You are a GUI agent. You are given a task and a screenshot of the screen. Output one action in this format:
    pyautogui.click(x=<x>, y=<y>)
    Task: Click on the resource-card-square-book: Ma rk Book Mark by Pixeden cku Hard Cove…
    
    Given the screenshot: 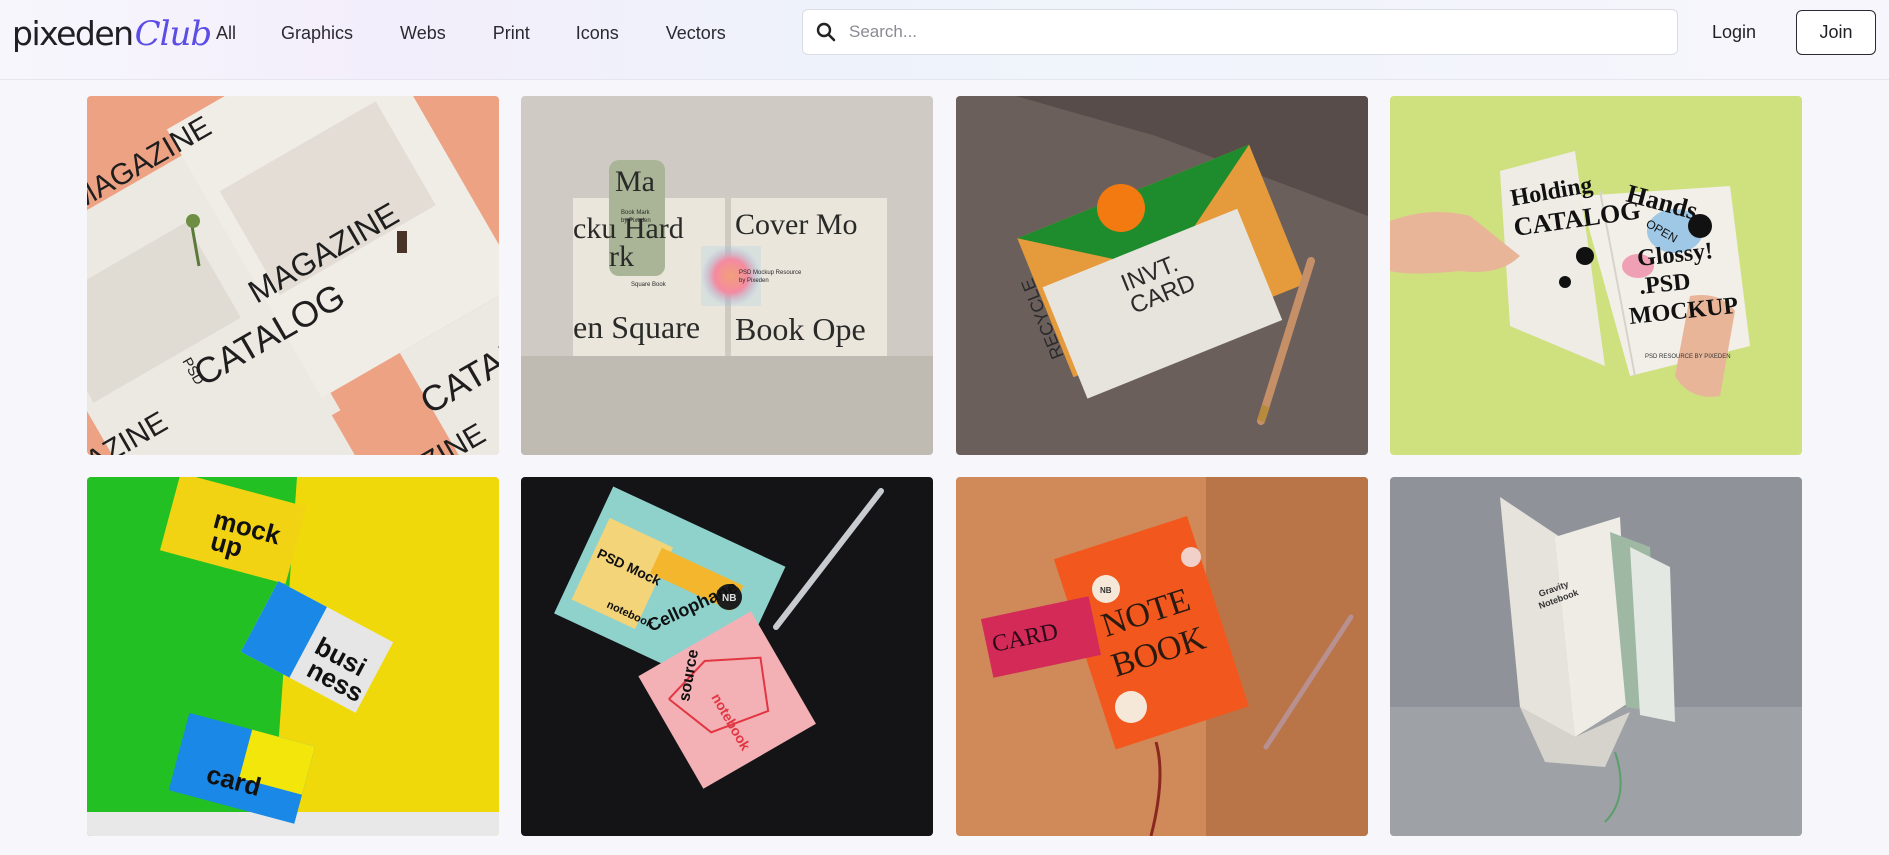 What is the action you would take?
    pyautogui.click(x=727, y=275)
    